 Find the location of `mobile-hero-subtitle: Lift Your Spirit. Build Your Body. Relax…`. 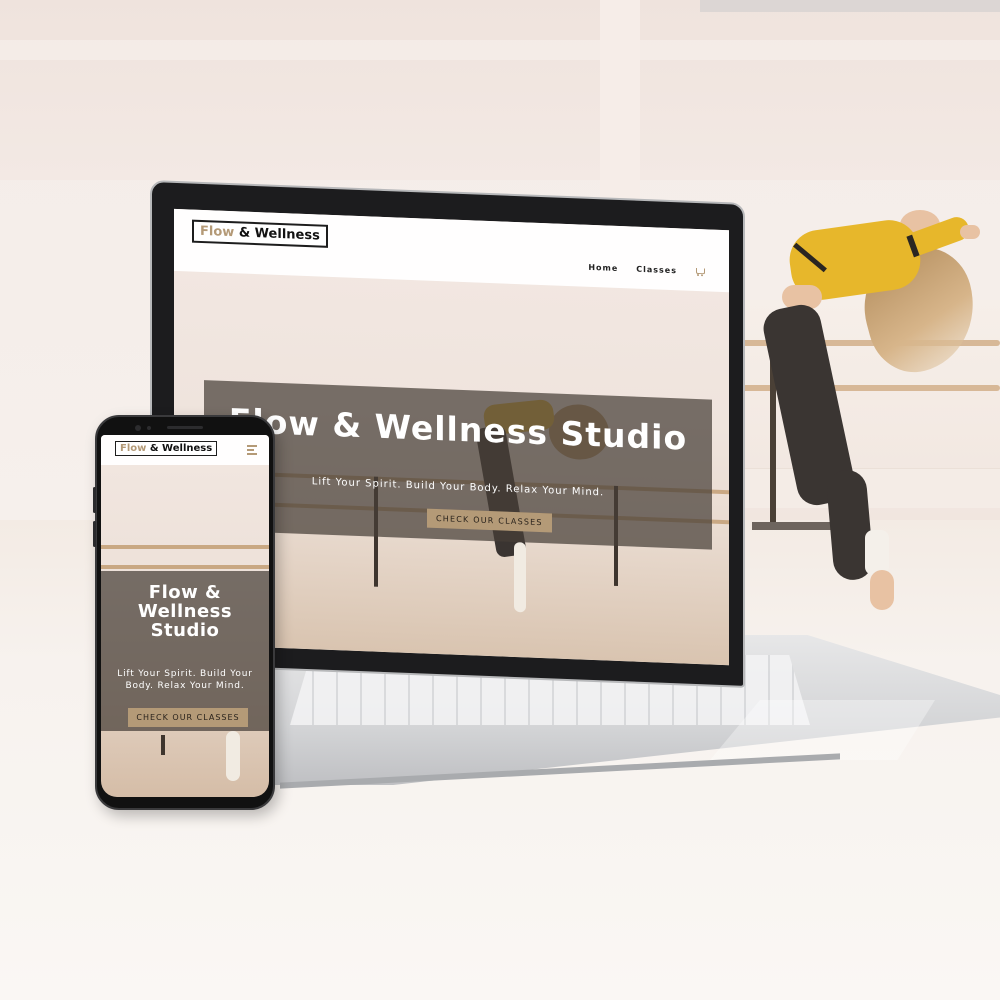

mobile-hero-subtitle: Lift Your Spirit. Build Your Body. Relax… is located at coordinates (185, 680).